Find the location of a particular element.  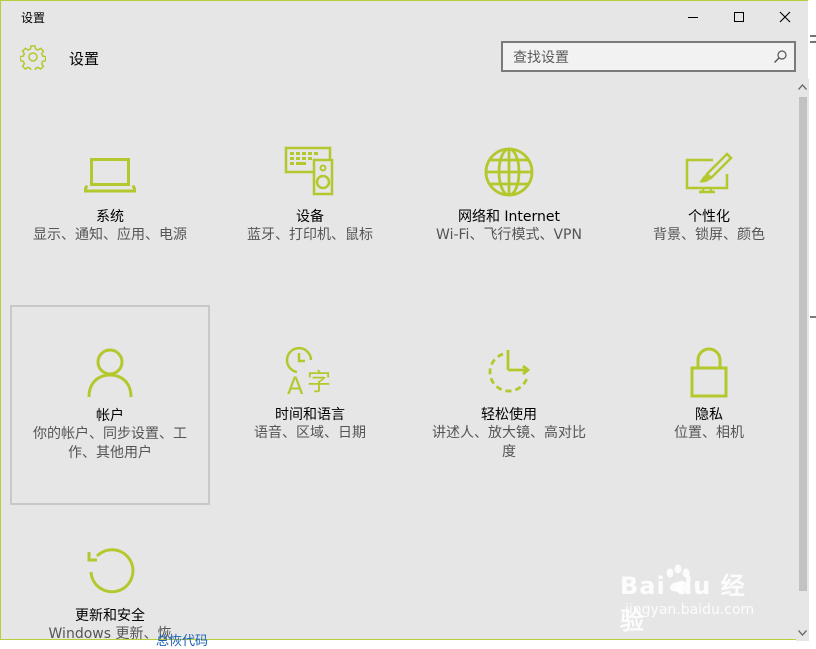

tile-time-language-desc: 语音、区域、日期 is located at coordinates (310, 433).